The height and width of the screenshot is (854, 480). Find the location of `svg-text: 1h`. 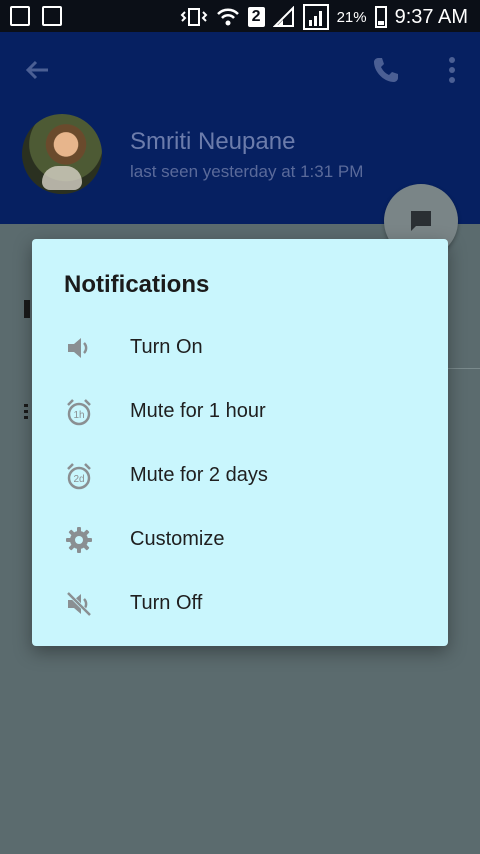

svg-text: 1h is located at coordinates (78, 415).